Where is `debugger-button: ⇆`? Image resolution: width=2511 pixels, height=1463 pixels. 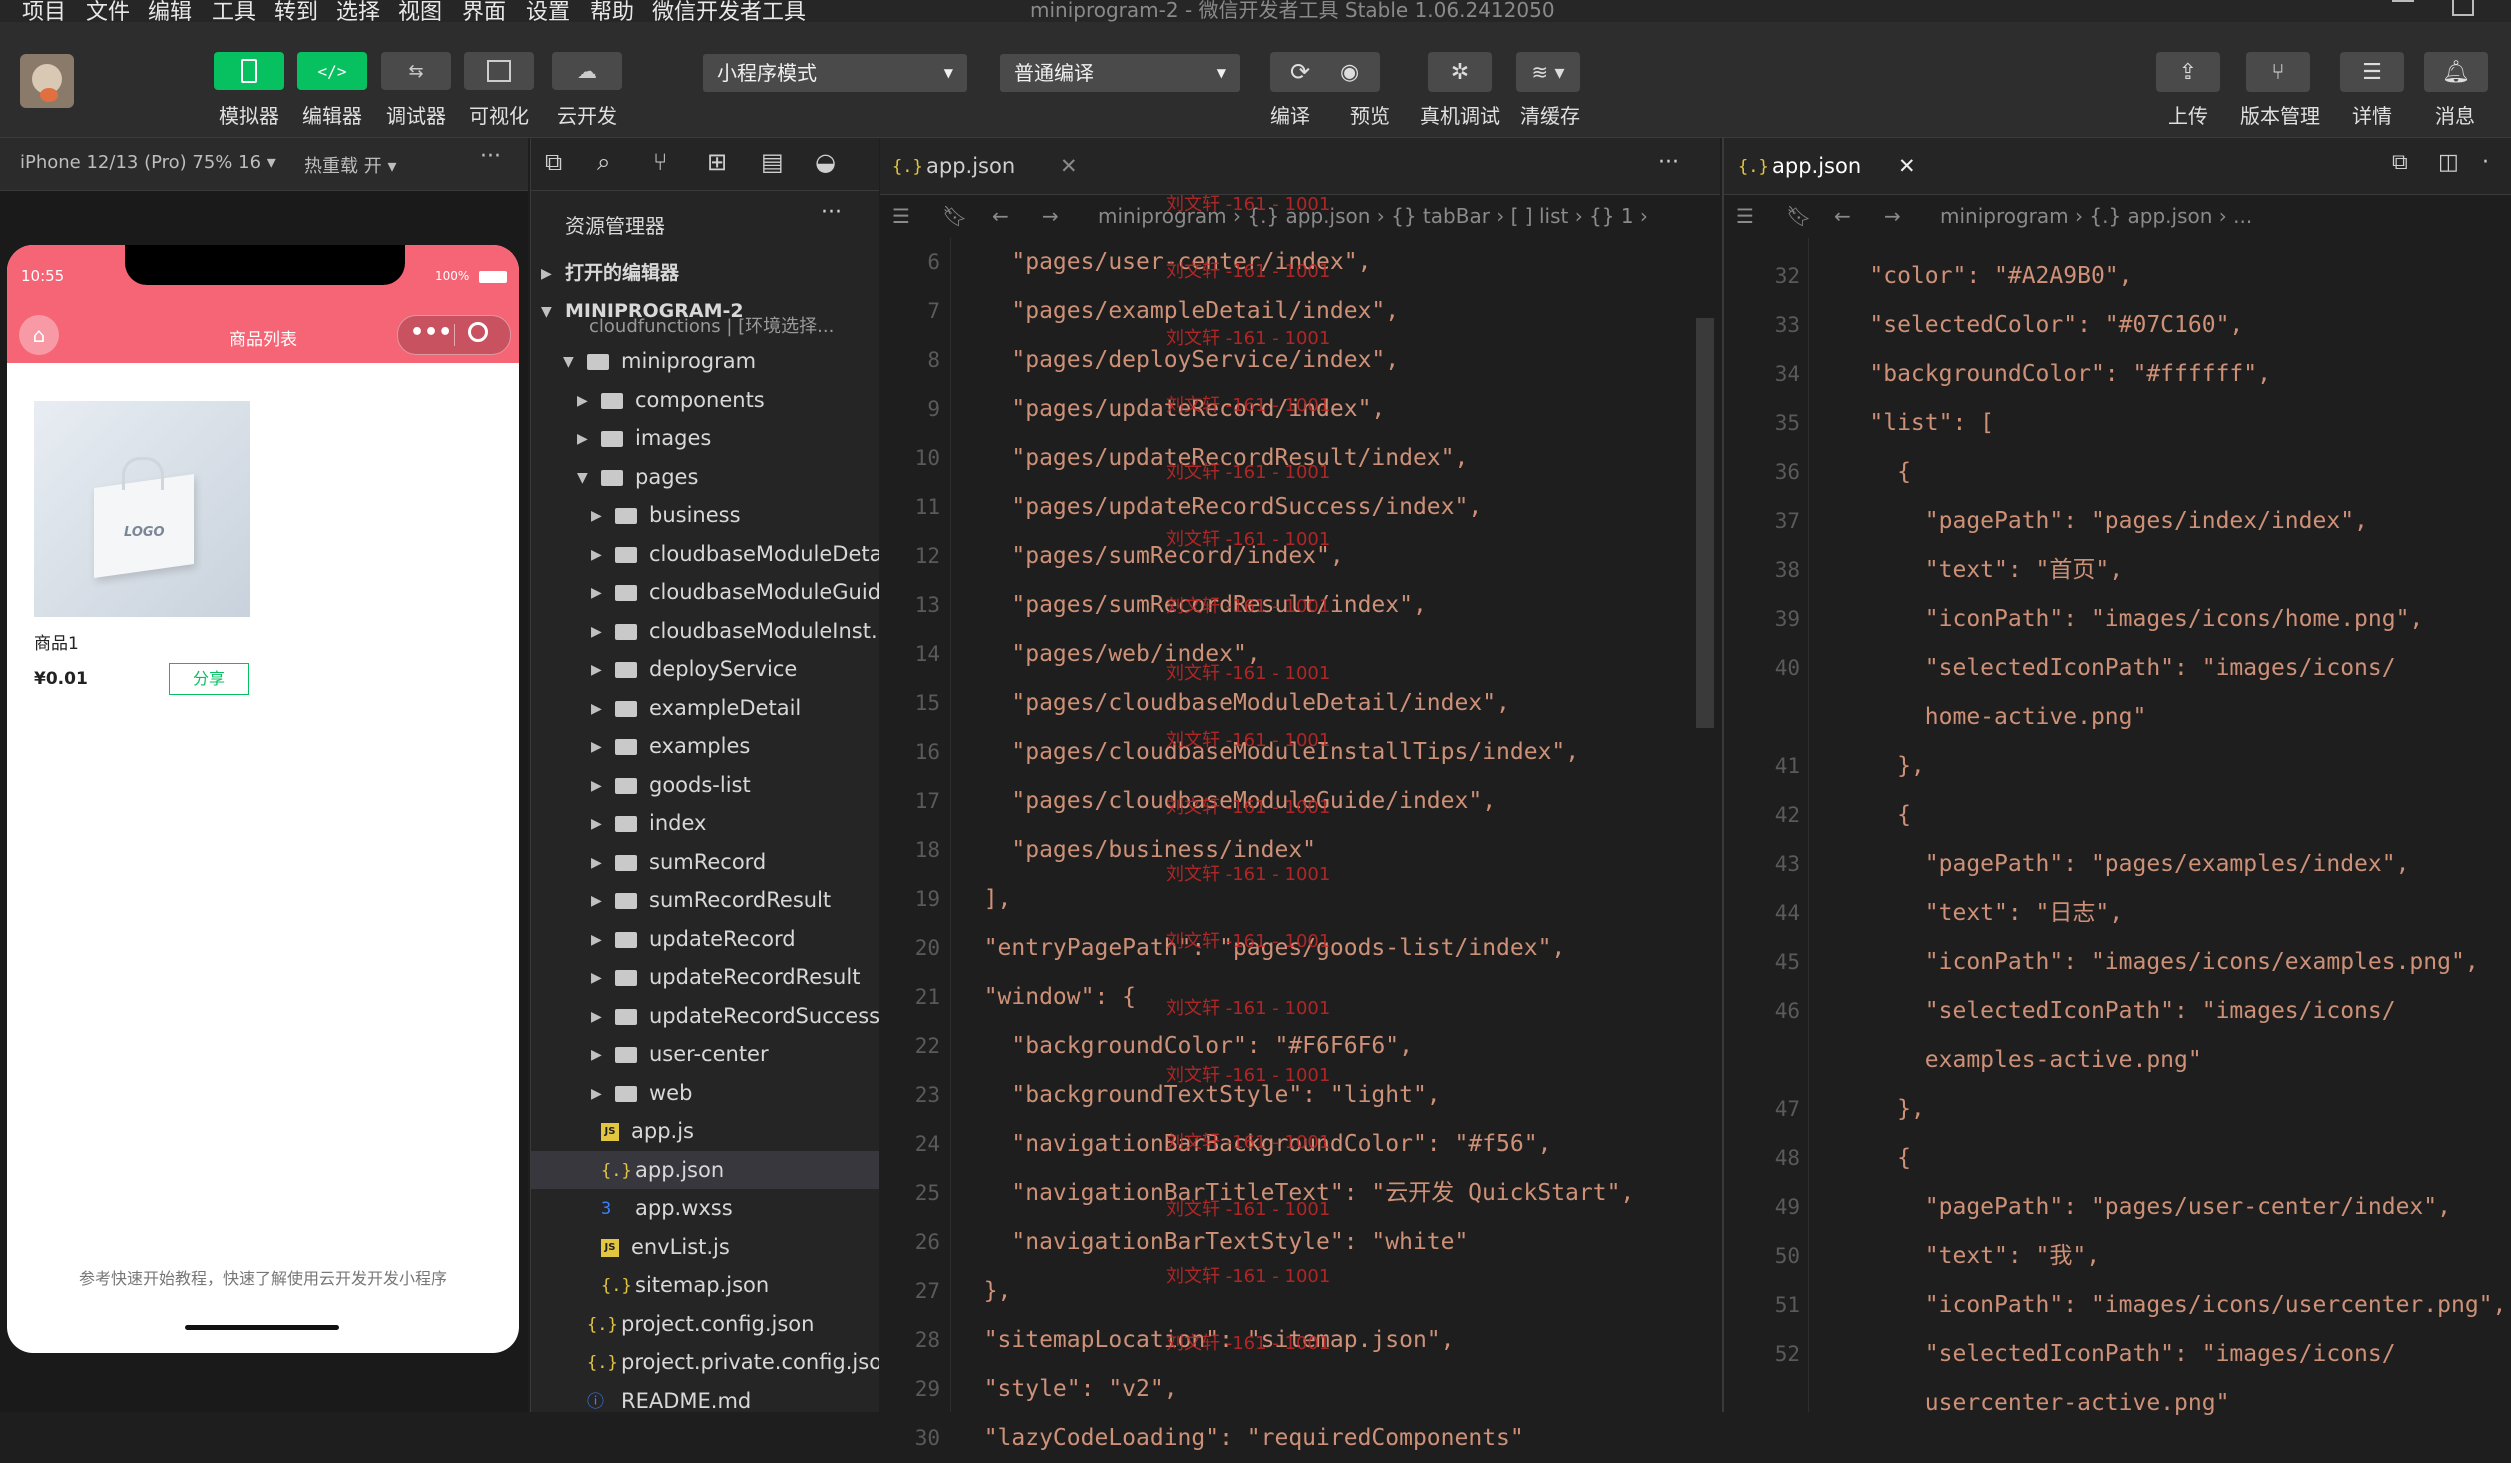
debugger-button: ⇆ is located at coordinates (416, 71).